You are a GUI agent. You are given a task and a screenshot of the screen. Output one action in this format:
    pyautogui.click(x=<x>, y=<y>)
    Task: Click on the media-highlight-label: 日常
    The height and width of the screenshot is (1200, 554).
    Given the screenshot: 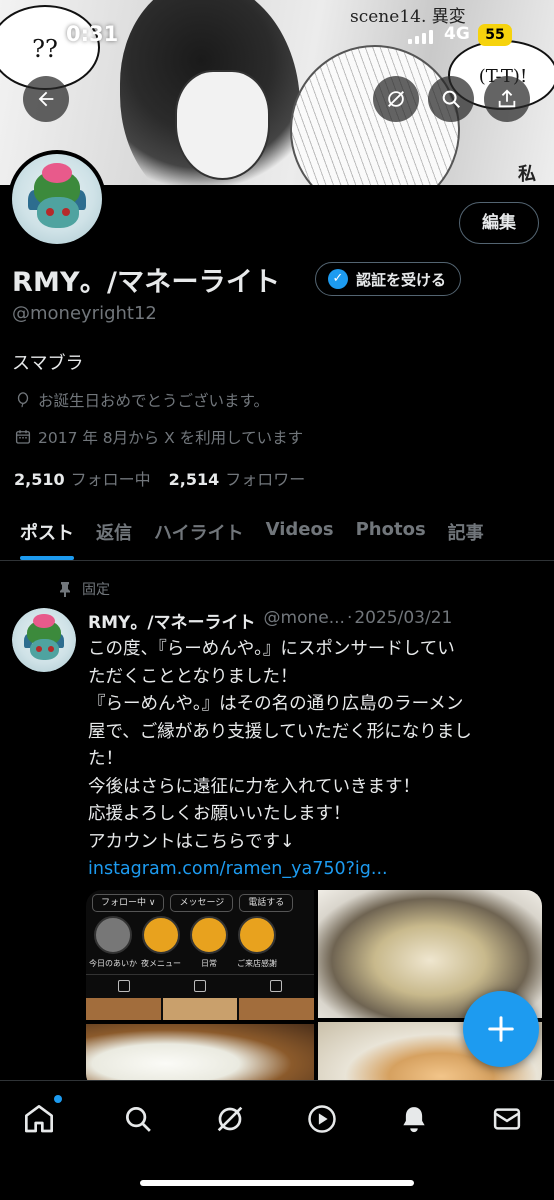 What is the action you would take?
    pyautogui.click(x=209, y=963)
    